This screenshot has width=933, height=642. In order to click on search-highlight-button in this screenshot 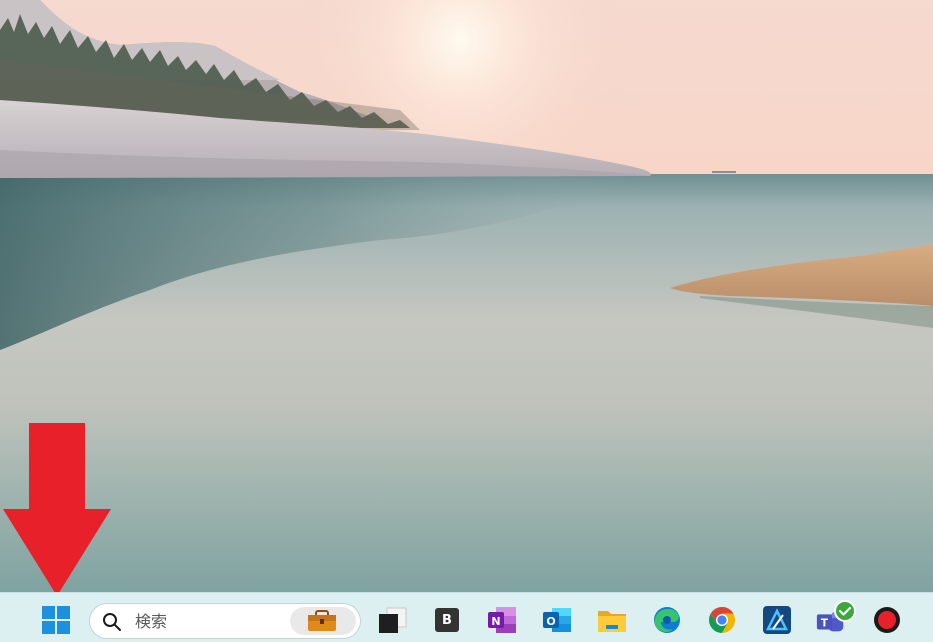, I will do `click(323, 621)`.